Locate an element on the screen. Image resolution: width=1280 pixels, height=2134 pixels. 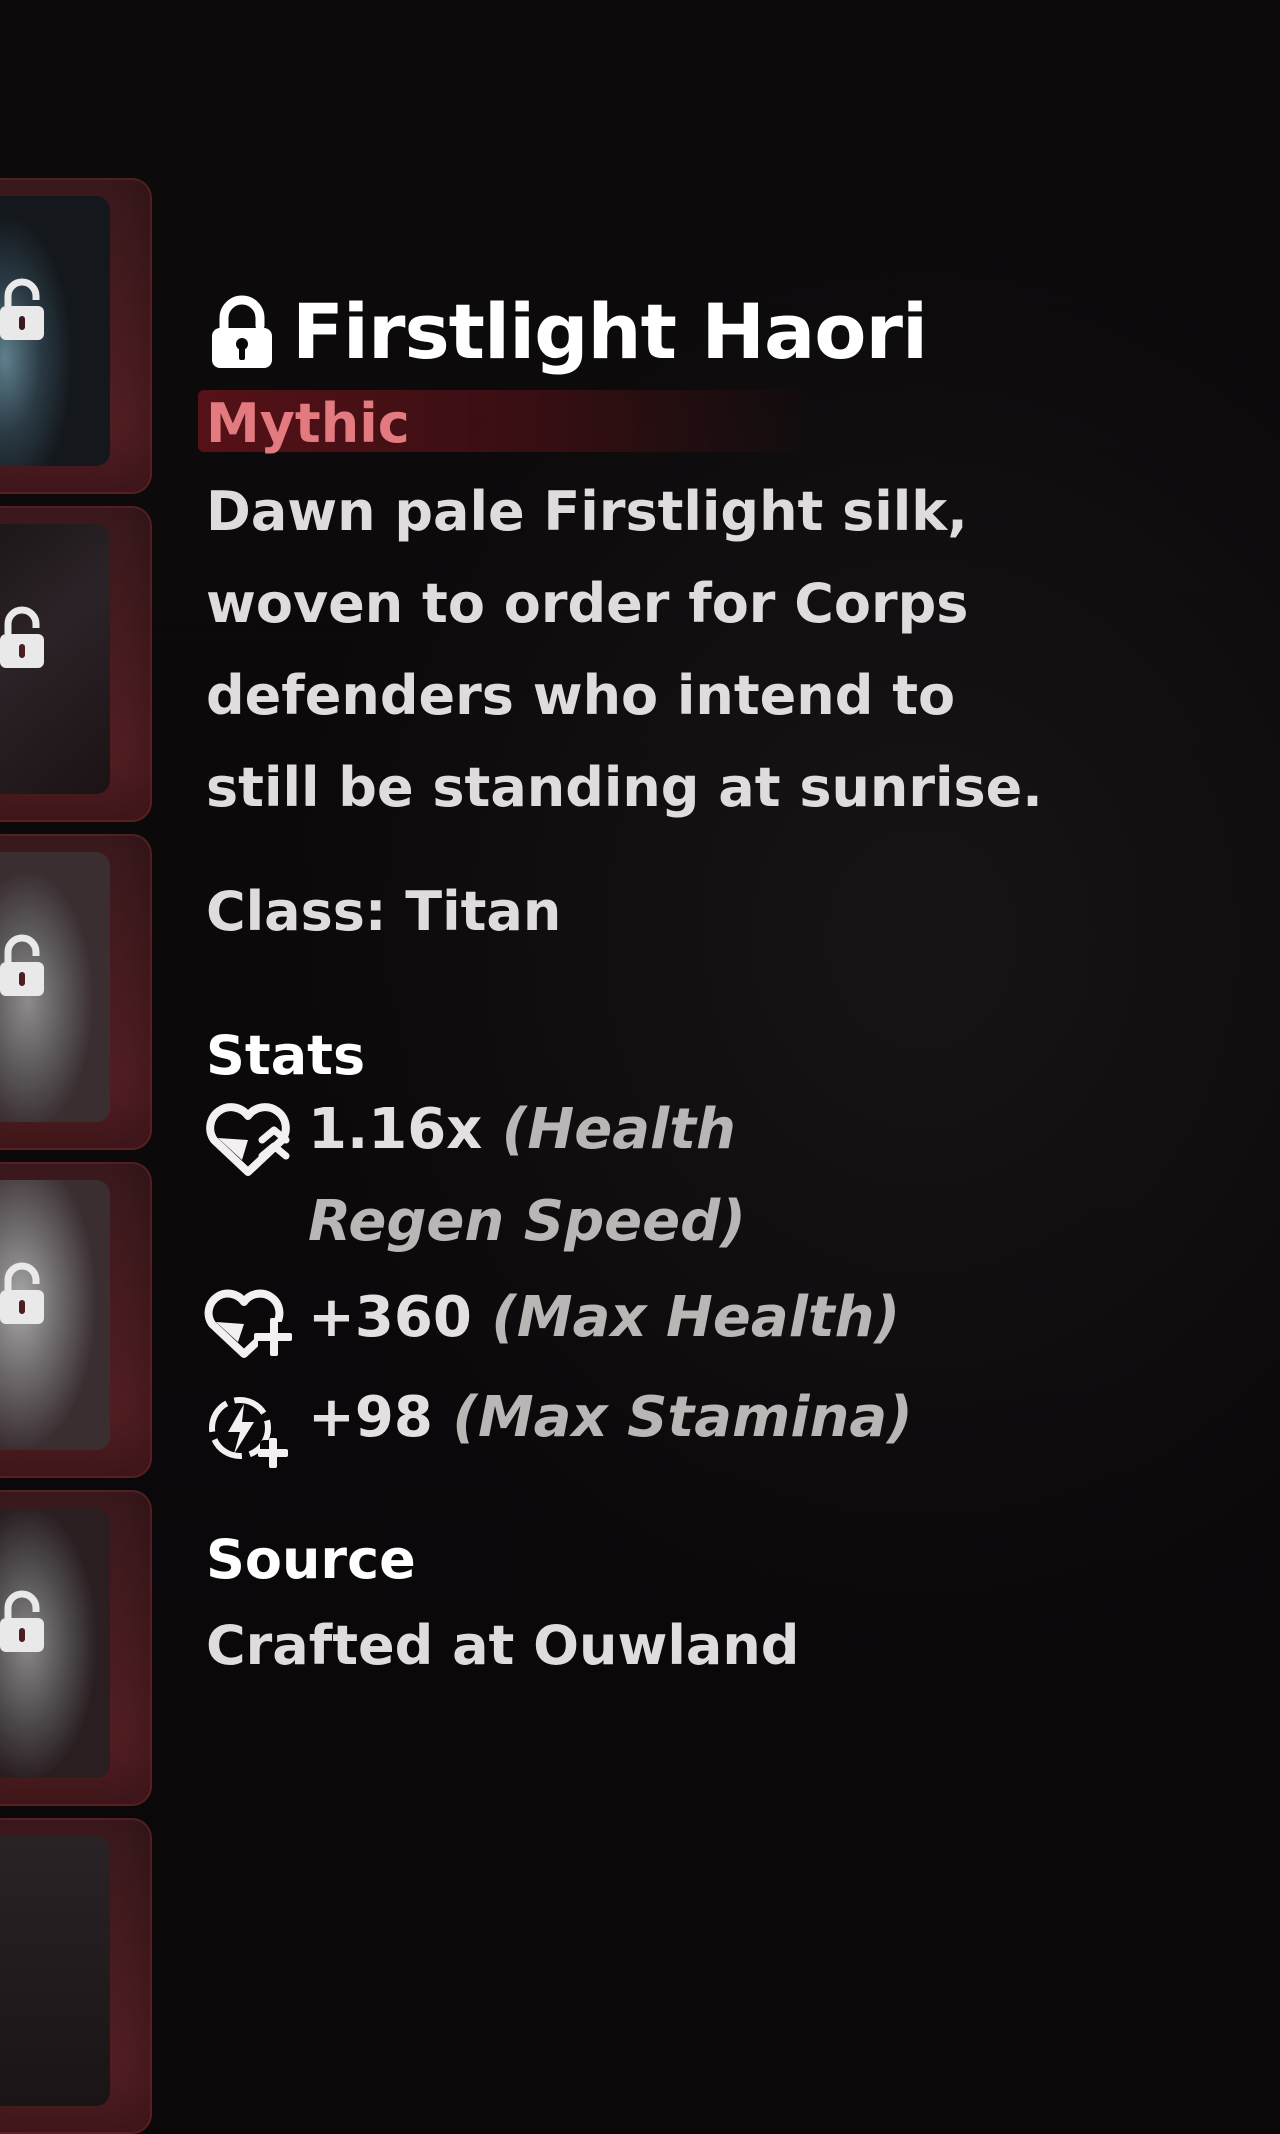
item-title-row: Firstlight Haori is located at coordinates (706, 332).